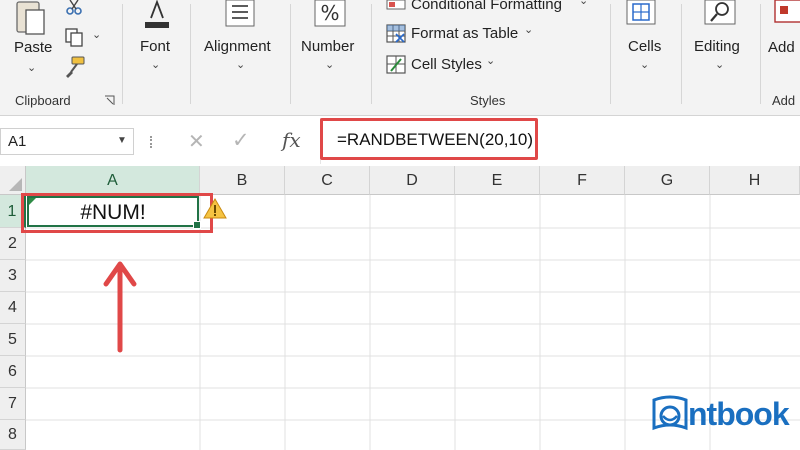 The width and height of the screenshot is (800, 450). I want to click on name-box-value: A1, so click(17, 141).